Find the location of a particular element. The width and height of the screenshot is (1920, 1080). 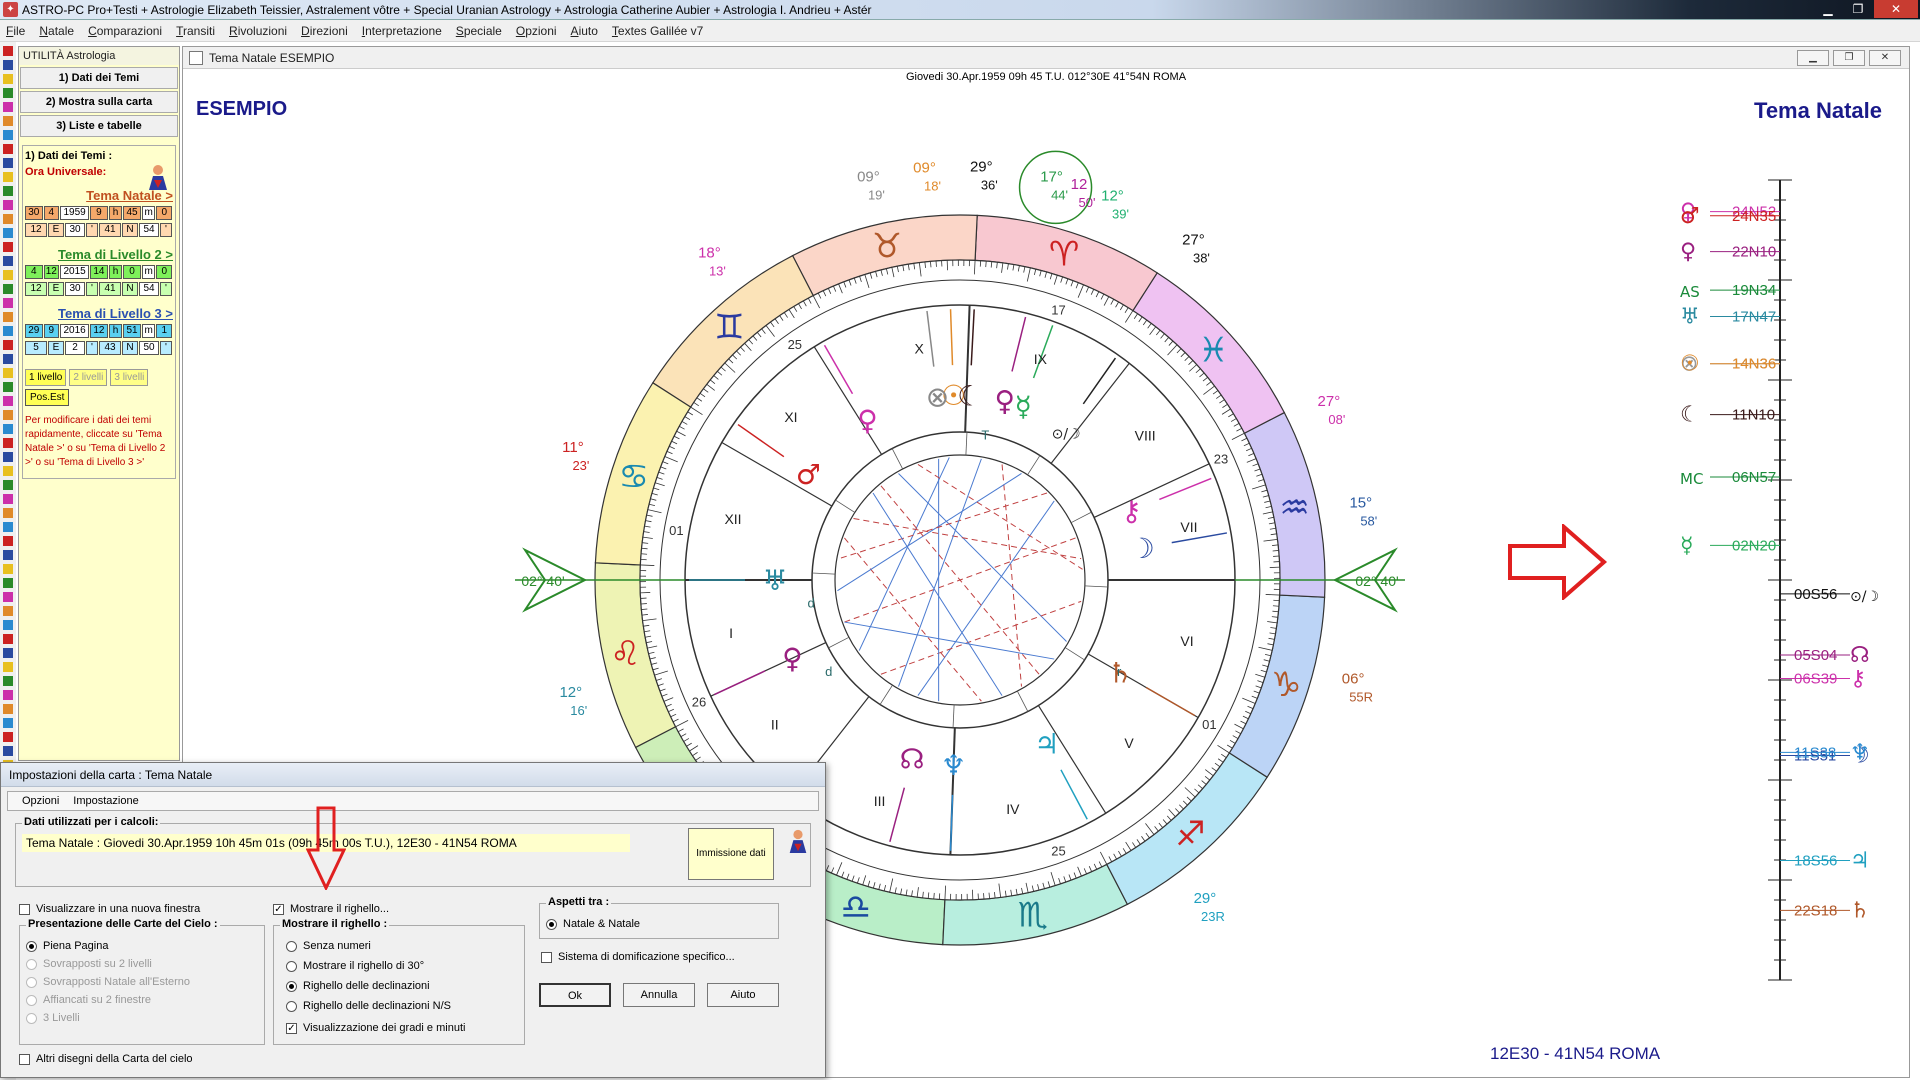

data-cell: 54 is located at coordinates (149, 289).